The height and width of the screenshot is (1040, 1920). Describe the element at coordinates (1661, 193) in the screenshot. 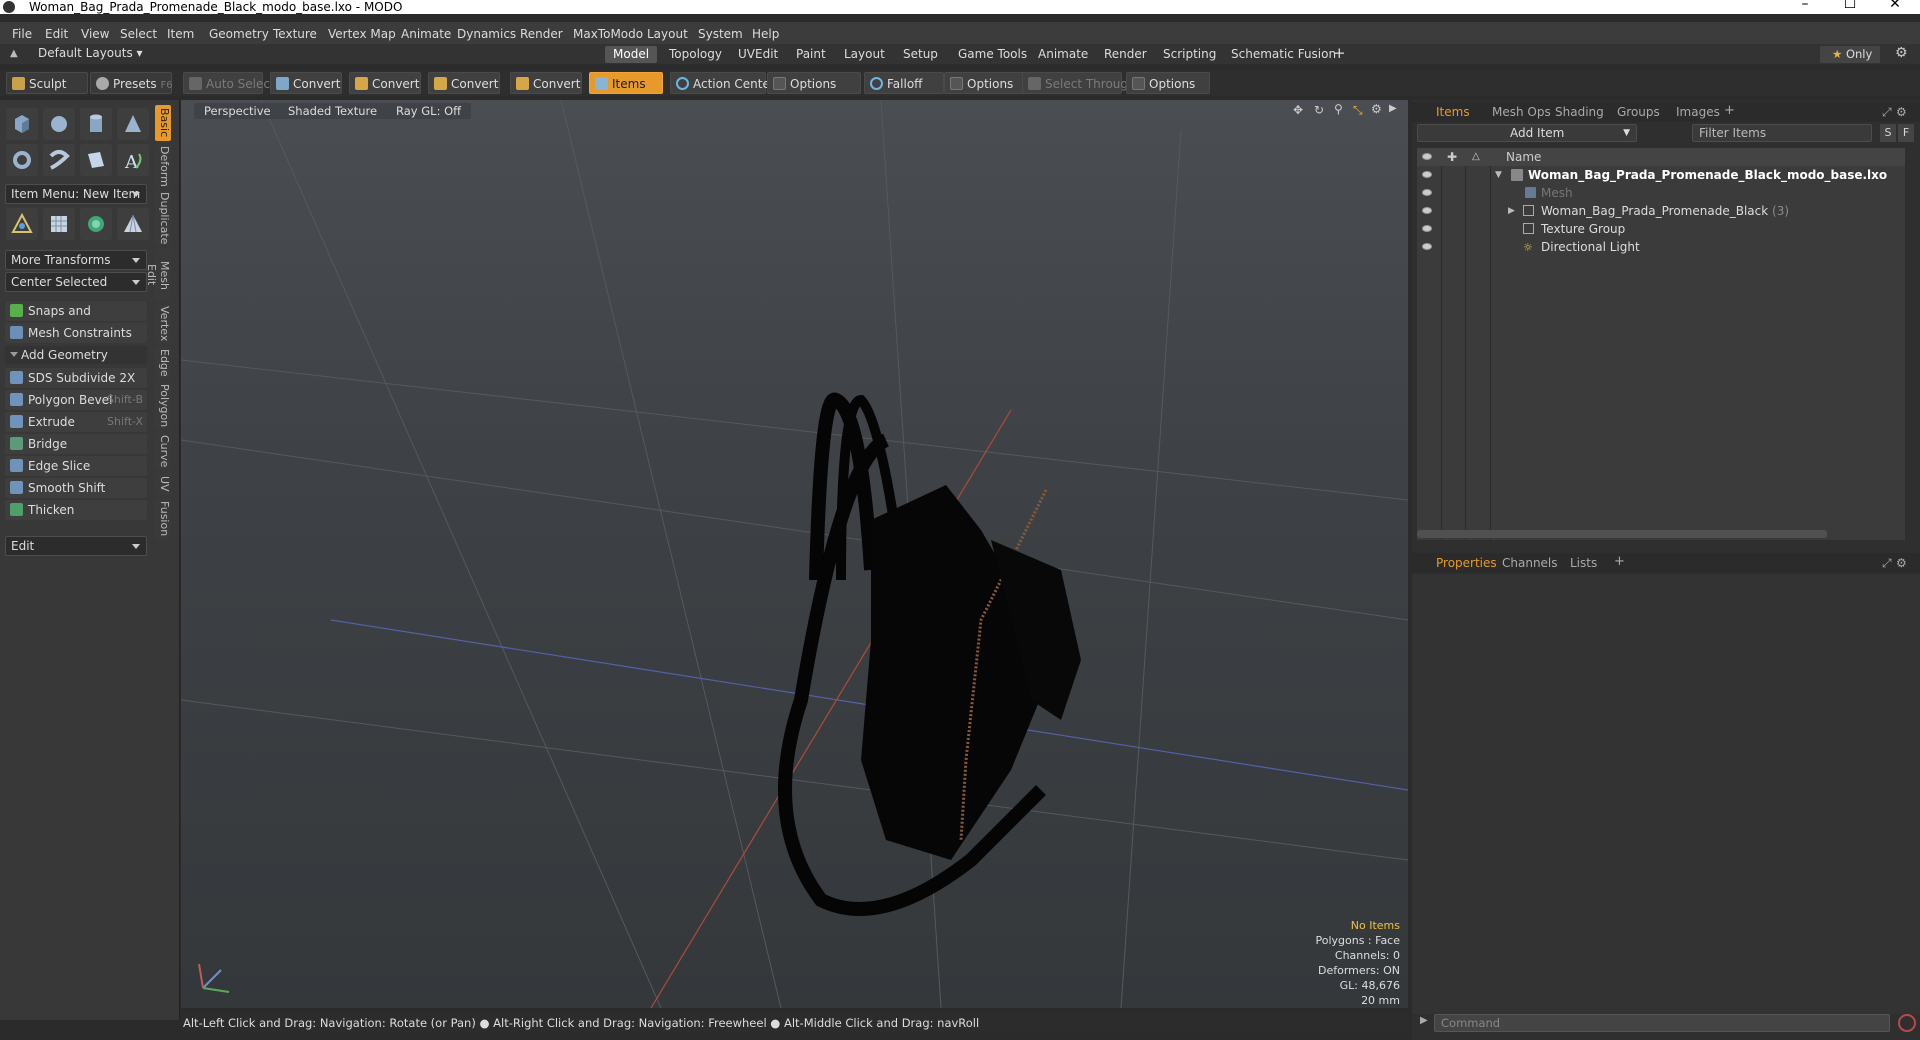

I see `tree-row-mesh: Mesh` at that location.